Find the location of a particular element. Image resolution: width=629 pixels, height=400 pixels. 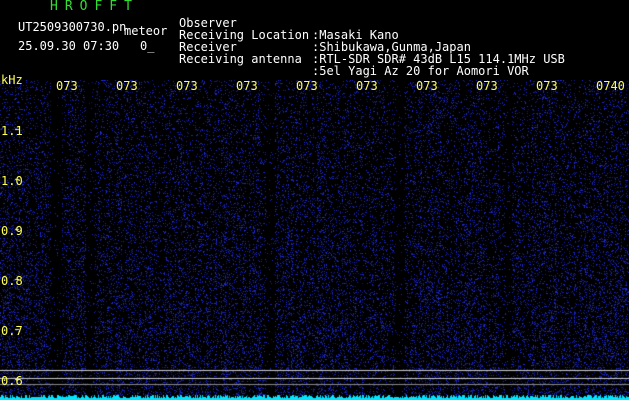

file-name: UT2509300730.pn is located at coordinates (72, 27).